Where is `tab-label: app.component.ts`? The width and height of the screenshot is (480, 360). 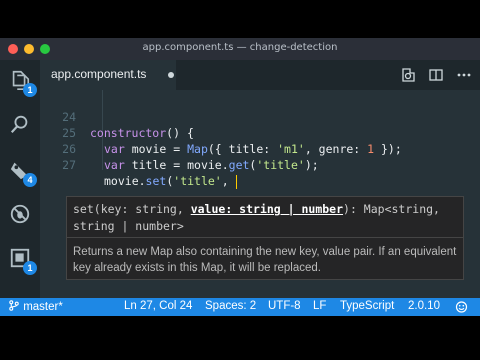
tab-label: app.component.ts is located at coordinates (99, 74).